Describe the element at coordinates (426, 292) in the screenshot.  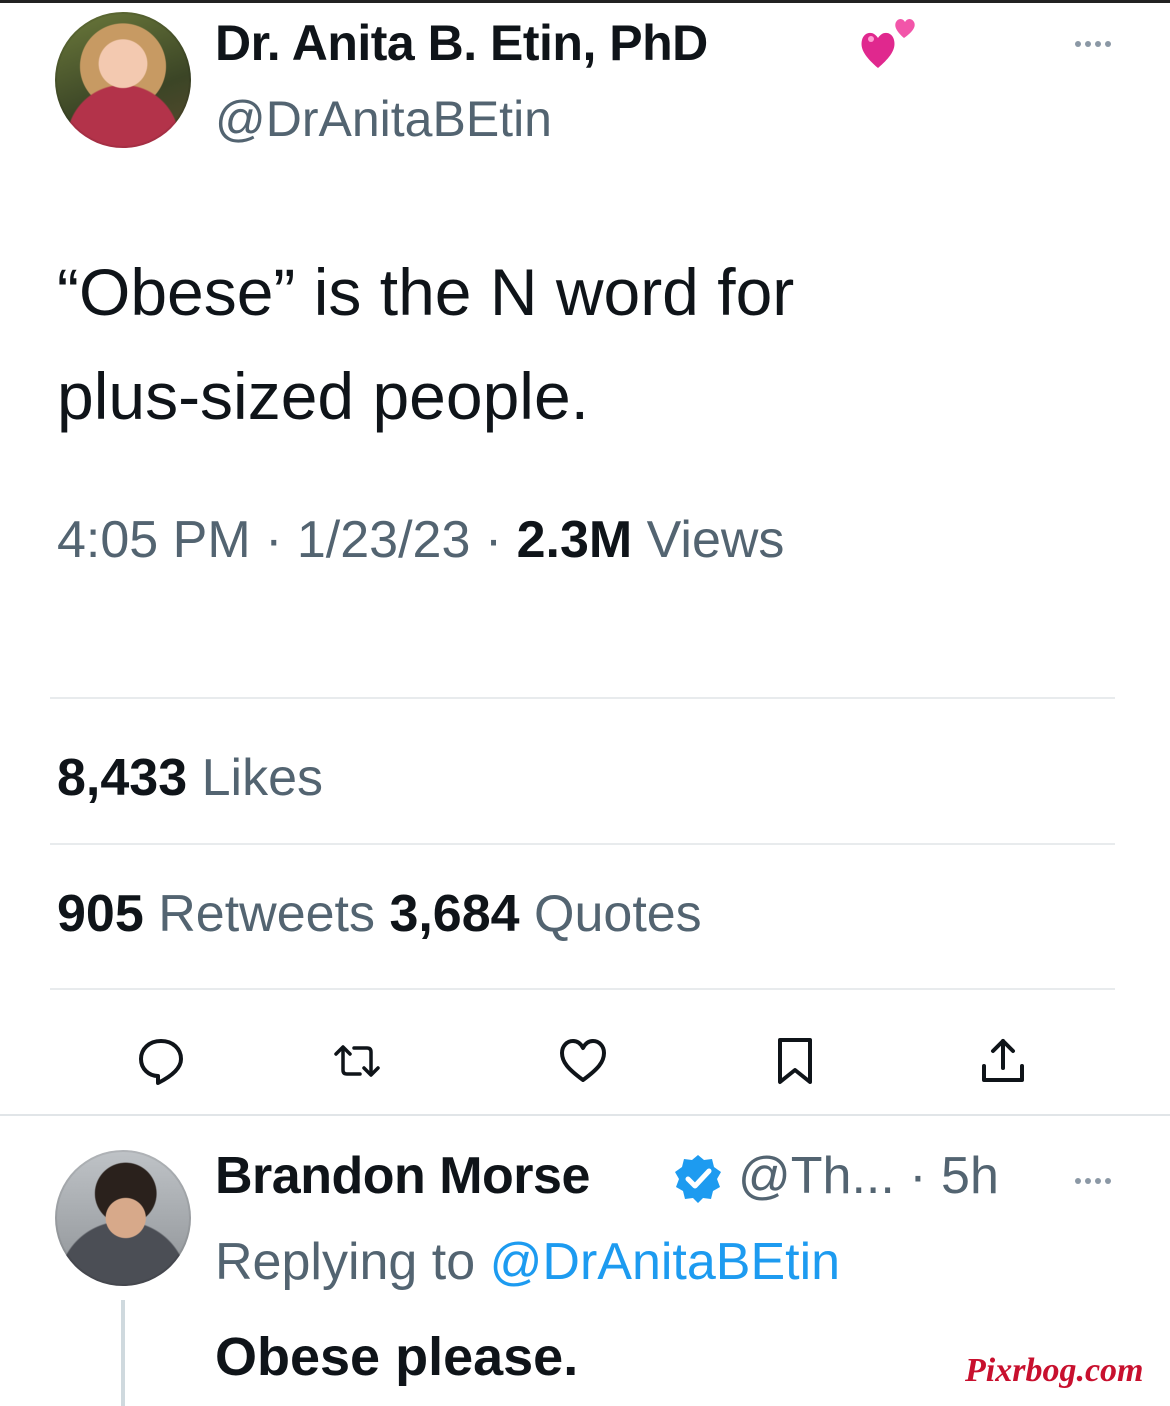
I see `tweet-text-line-1: “Obese” is the N word for` at that location.